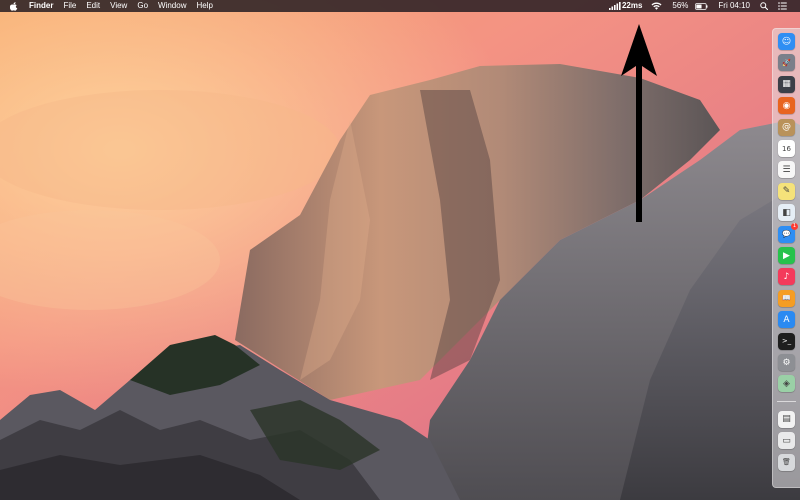 This screenshot has height=500, width=800. I want to click on dock-terminal-icon: >_, so click(786, 341).